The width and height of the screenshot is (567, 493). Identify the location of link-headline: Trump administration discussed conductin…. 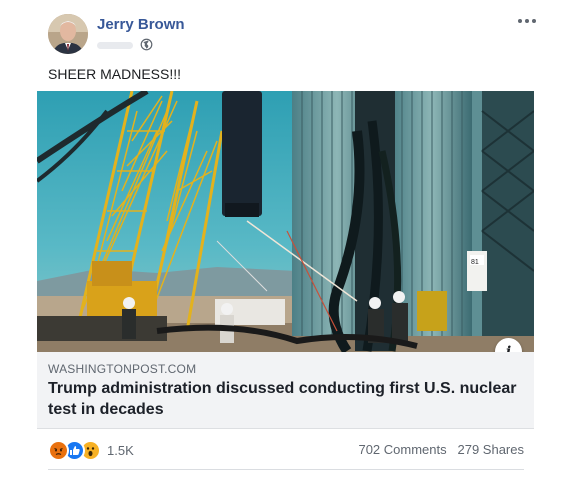
(287, 399).